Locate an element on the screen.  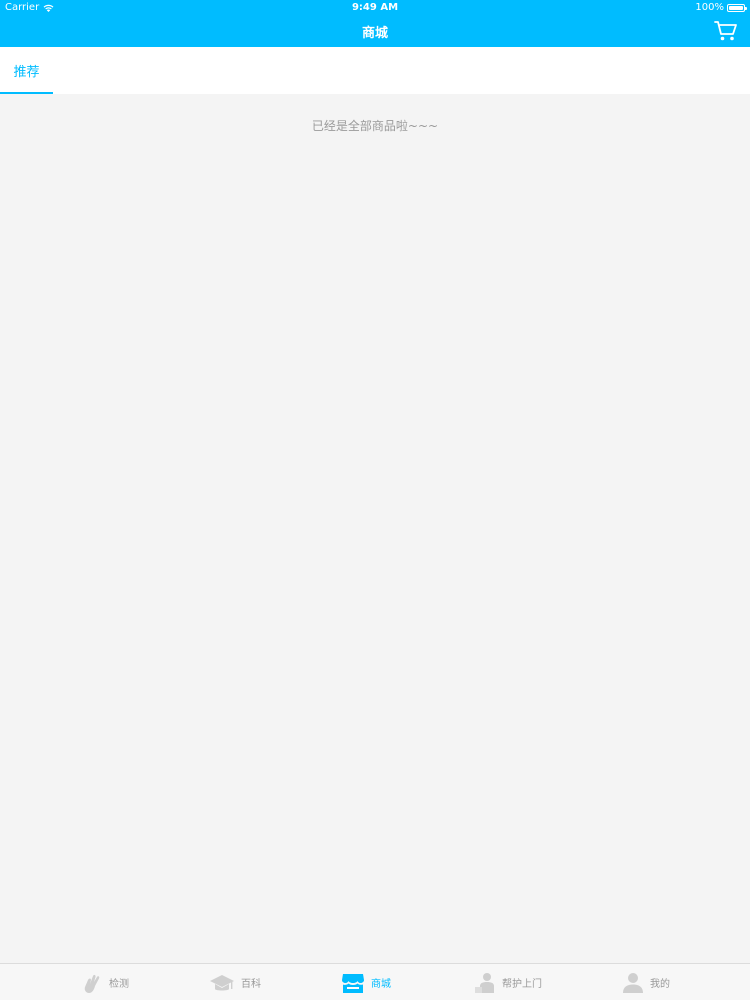
user-icon is located at coordinates (633, 982).